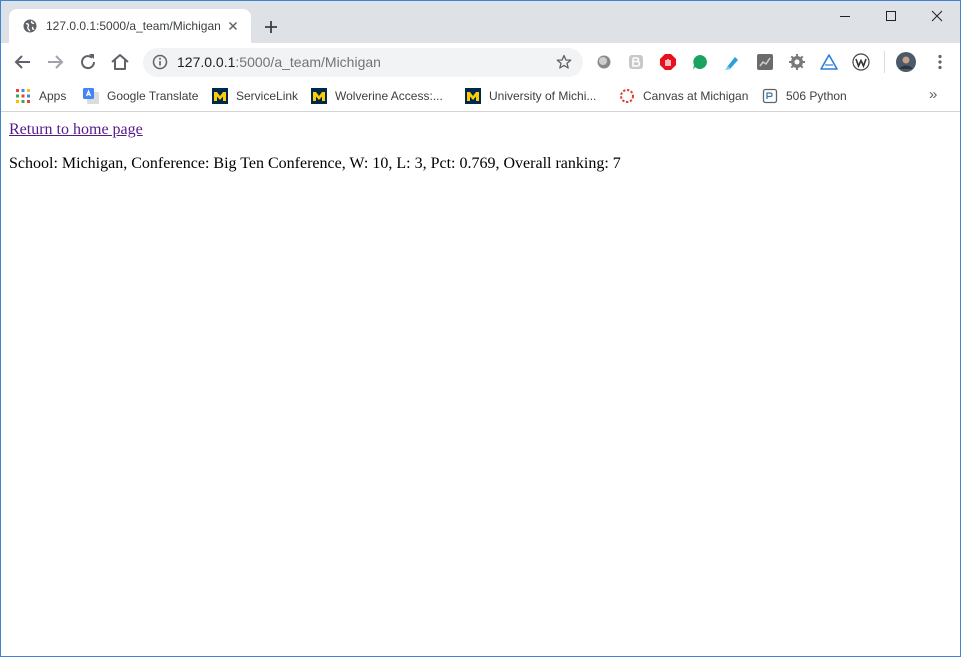  What do you see at coordinates (271, 27) in the screenshot?
I see `new-tab-icon` at bounding box center [271, 27].